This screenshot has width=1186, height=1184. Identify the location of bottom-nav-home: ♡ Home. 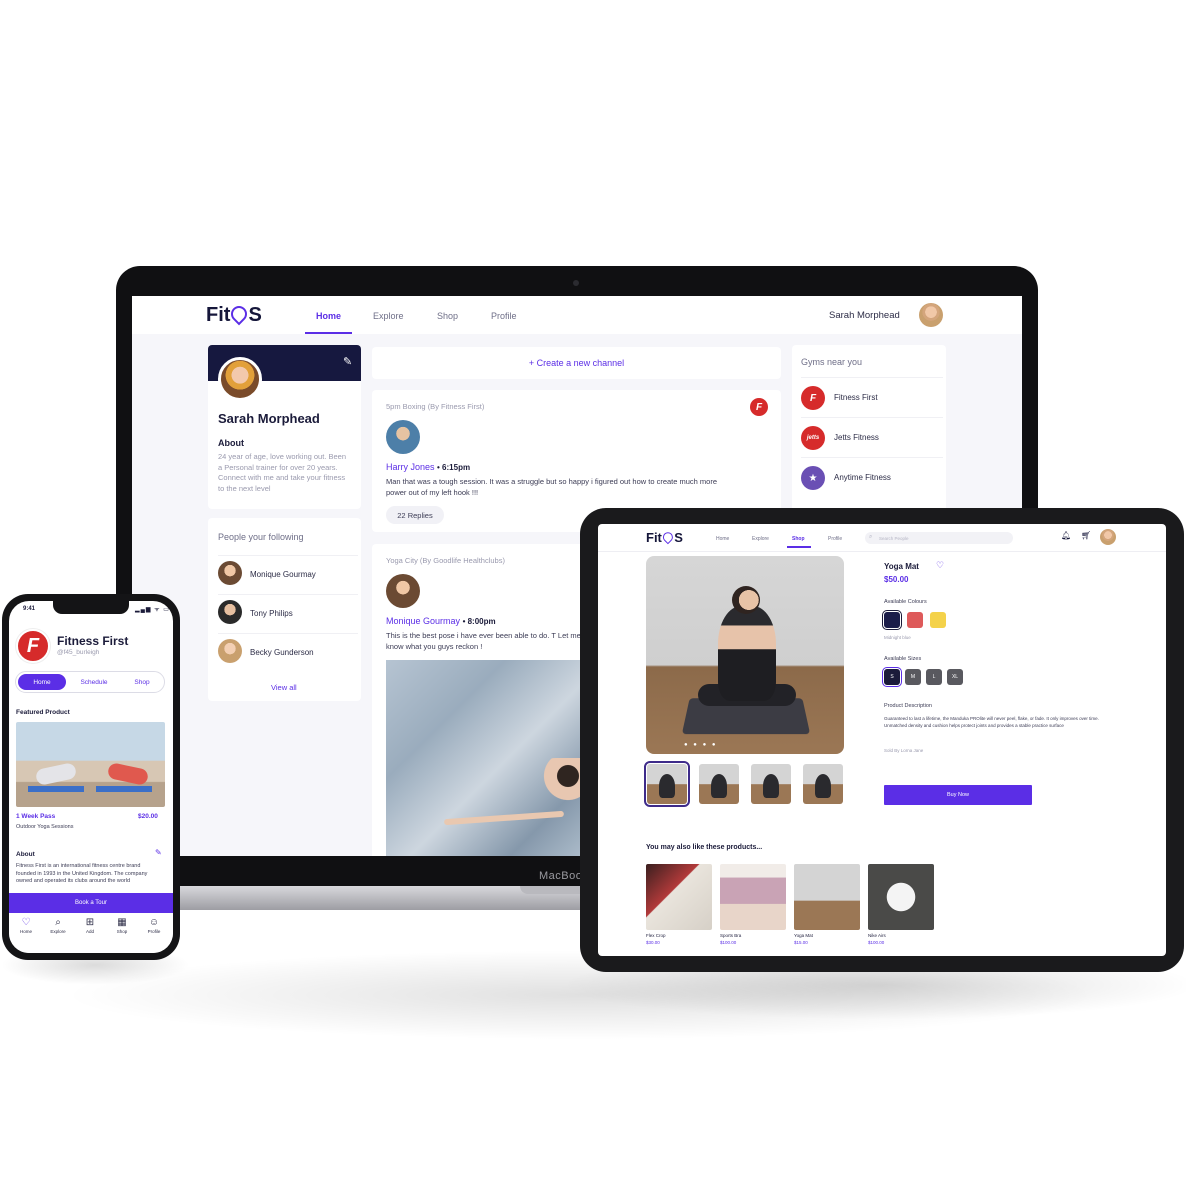
(26, 925).